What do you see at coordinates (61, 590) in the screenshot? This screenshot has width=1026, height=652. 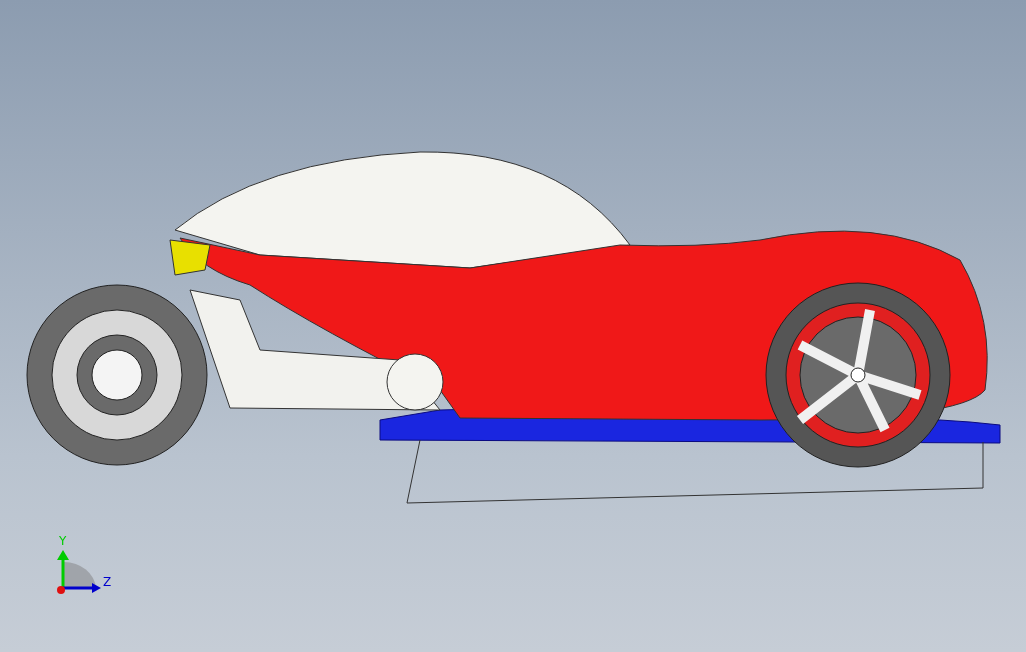 I see `origin-dot-icon` at bounding box center [61, 590].